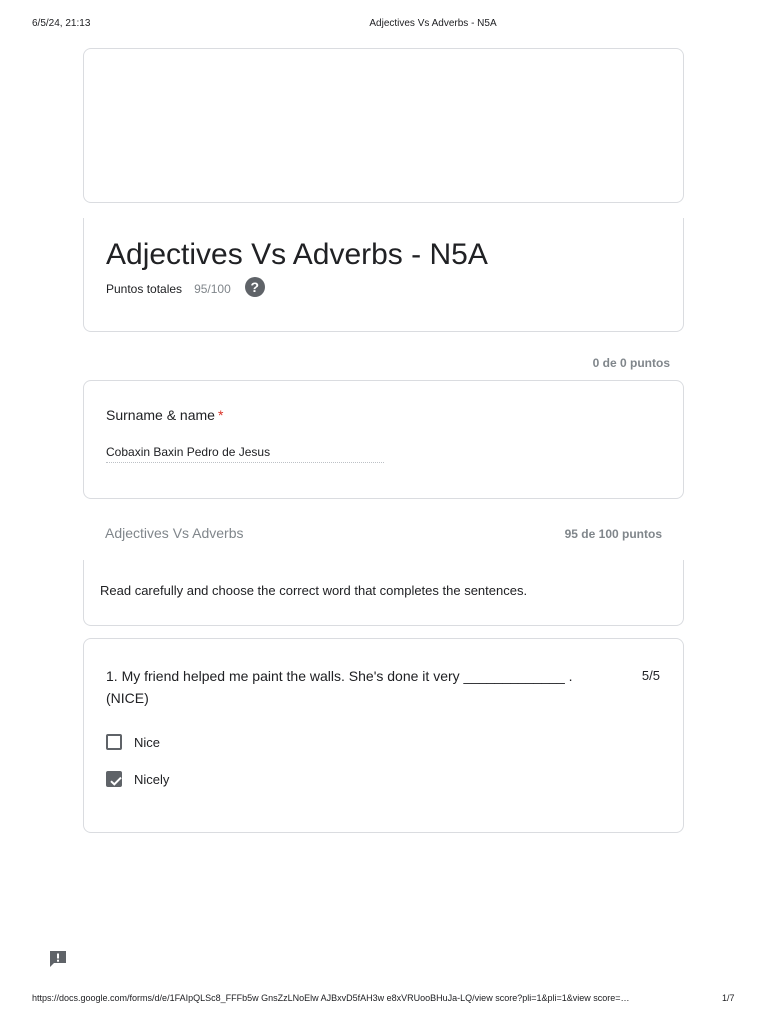  What do you see at coordinates (212, 288) in the screenshot?
I see `total-points-value: 95/100` at bounding box center [212, 288].